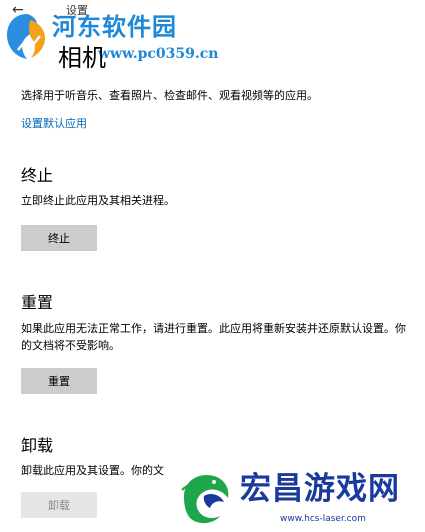 Image resolution: width=425 pixels, height=532 pixels. Describe the element at coordinates (320, 489) in the screenshot. I see `watermark-bottom-site-name: 宏昌游戏网` at that location.